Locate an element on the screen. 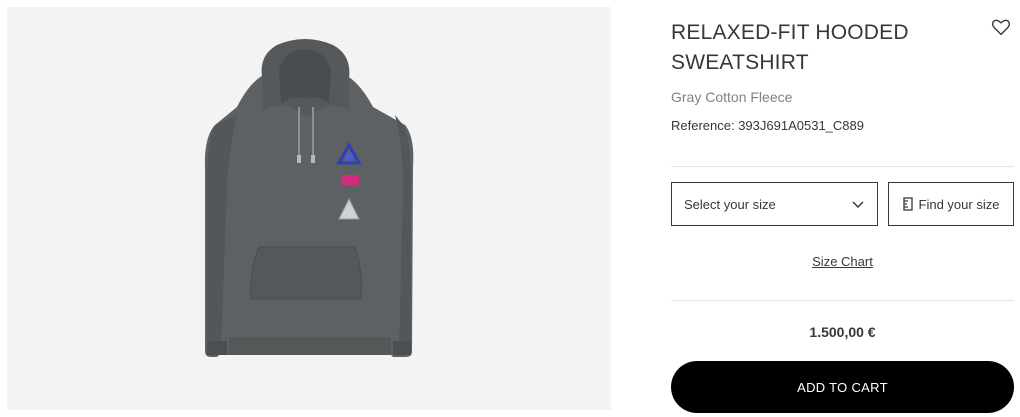 This screenshot has height=417, width=1020. add-to-cart-button: ADD TO CART is located at coordinates (842, 387).